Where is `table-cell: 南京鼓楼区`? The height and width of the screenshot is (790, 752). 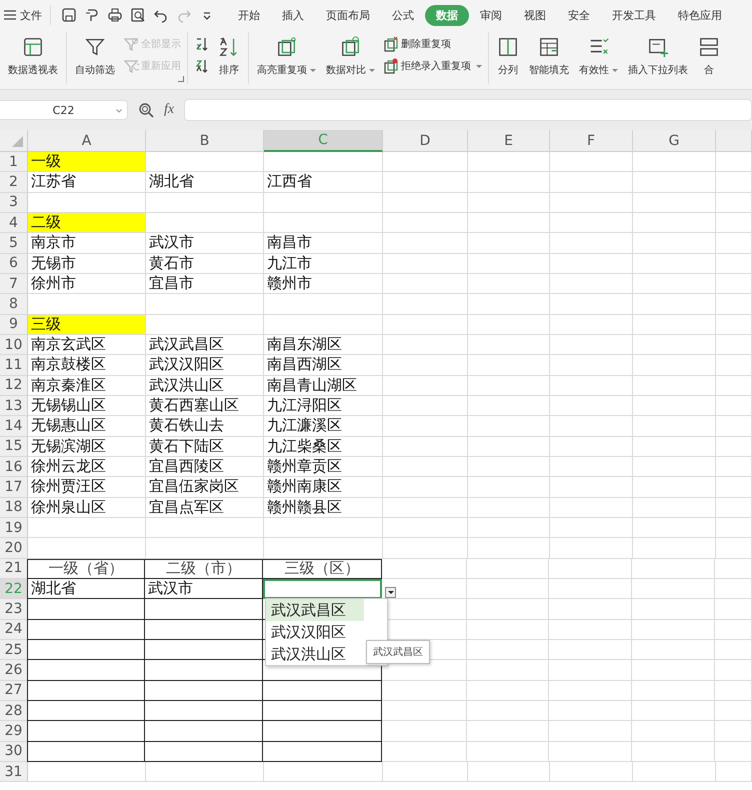 table-cell: 南京鼓楼区 is located at coordinates (87, 365).